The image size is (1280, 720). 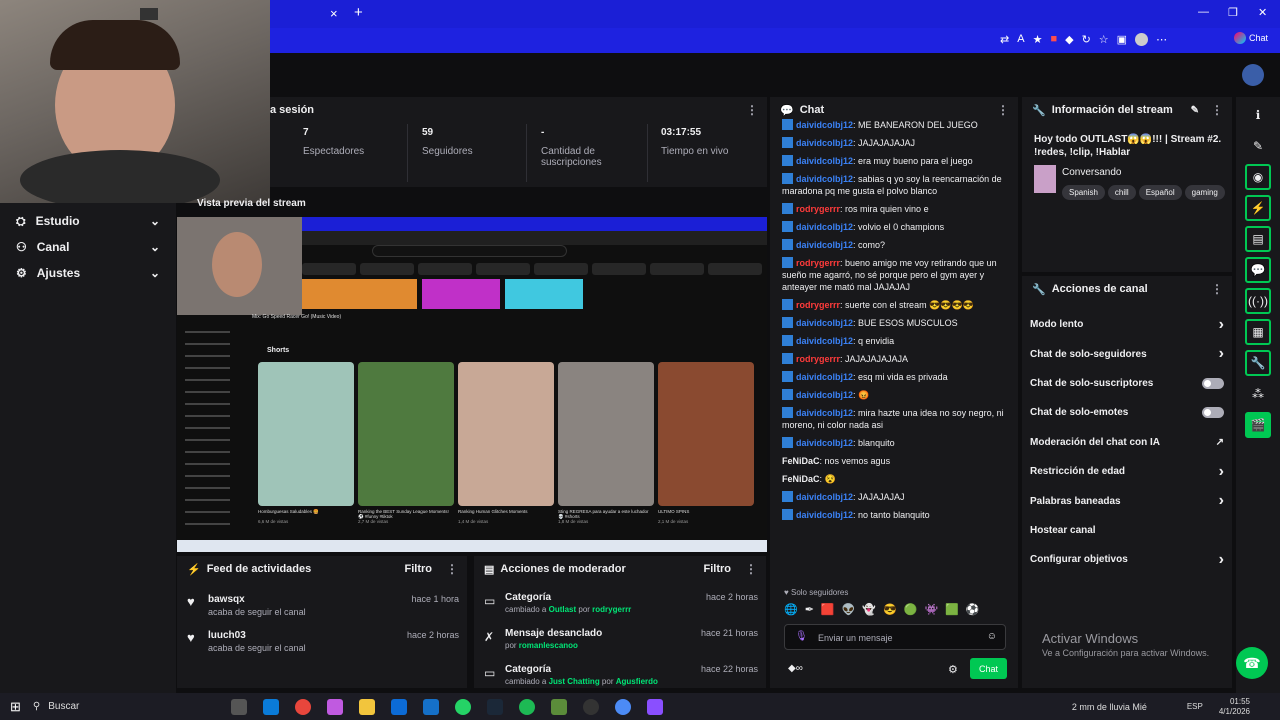 What do you see at coordinates (791, 609) in the screenshot?
I see `emote-icon: 🌐` at bounding box center [791, 609].